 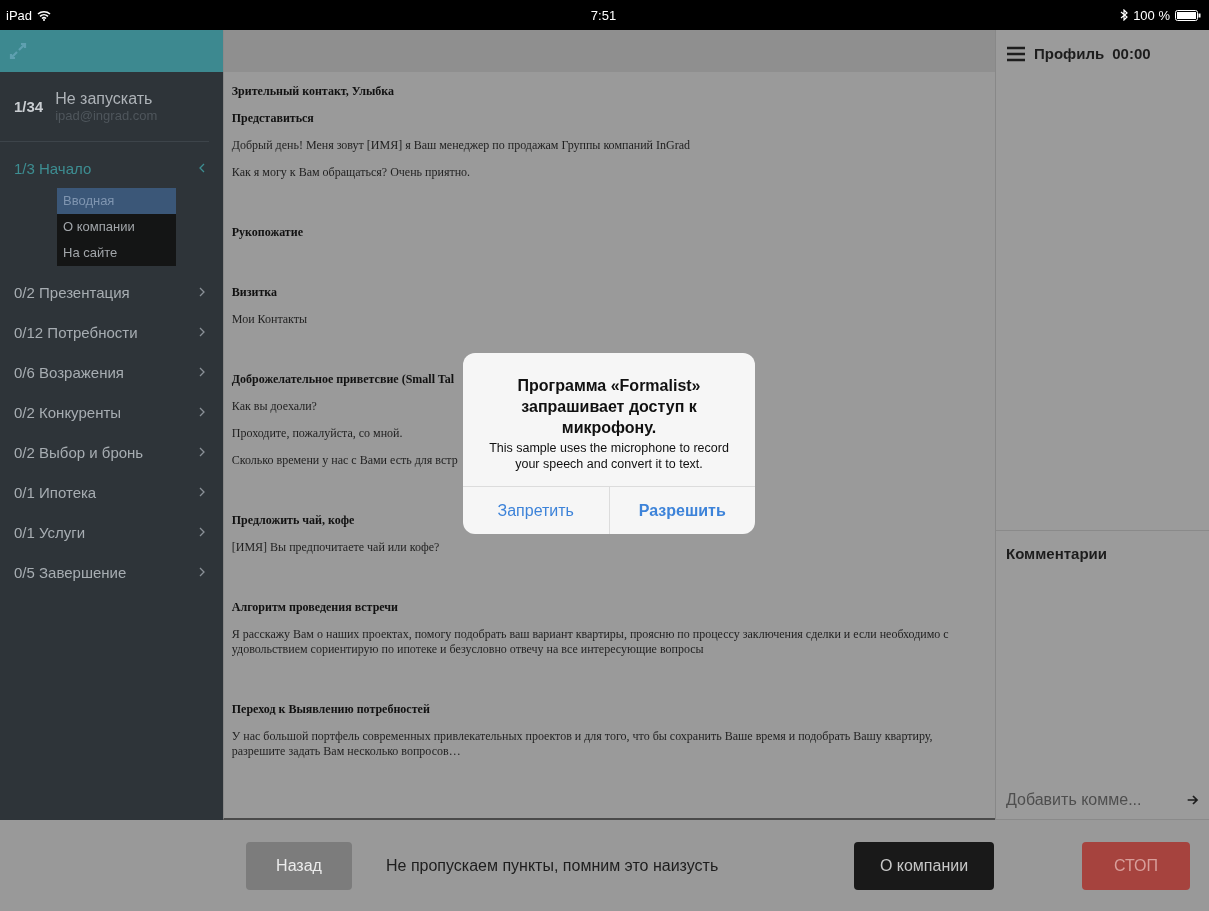 What do you see at coordinates (553, 865) in the screenshot?
I see `hint-text: Не пропускаем пункты, помним это наизусть` at bounding box center [553, 865].